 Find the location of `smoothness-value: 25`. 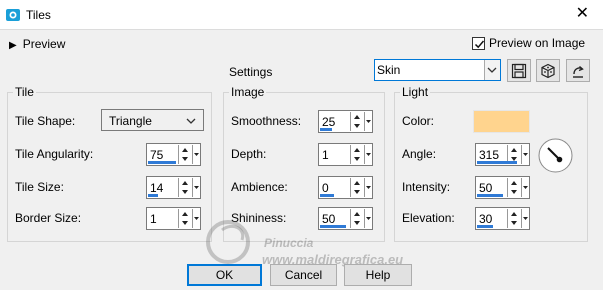

smoothness-value: 25 is located at coordinates (328, 122).